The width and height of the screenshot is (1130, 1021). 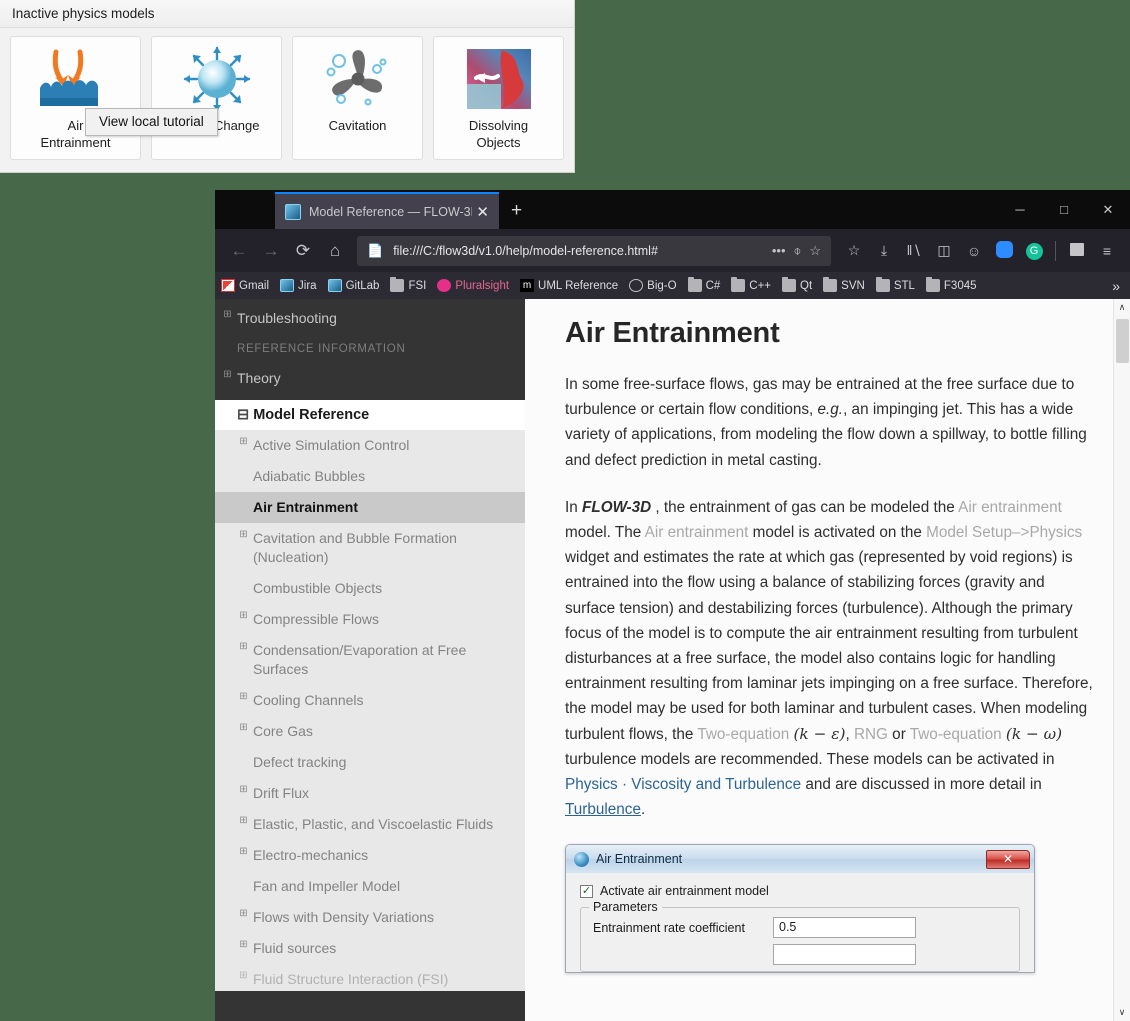 What do you see at coordinates (1034, 250) in the screenshot?
I see `grammarly-icon: G` at bounding box center [1034, 250].